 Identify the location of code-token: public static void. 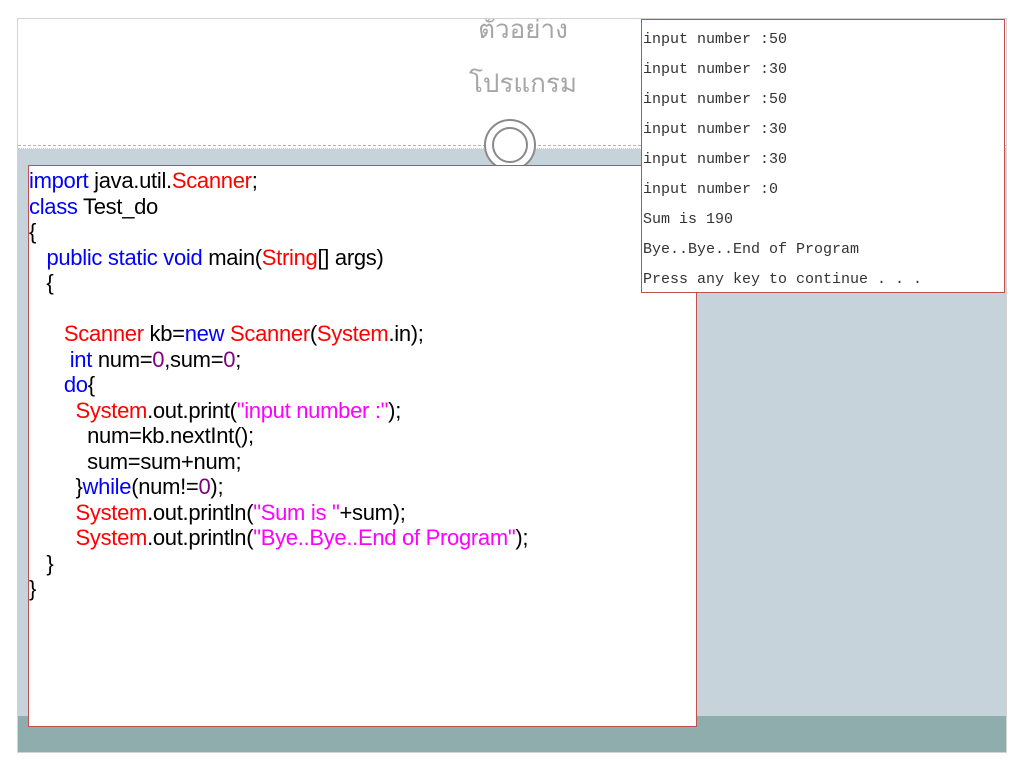
(124, 257).